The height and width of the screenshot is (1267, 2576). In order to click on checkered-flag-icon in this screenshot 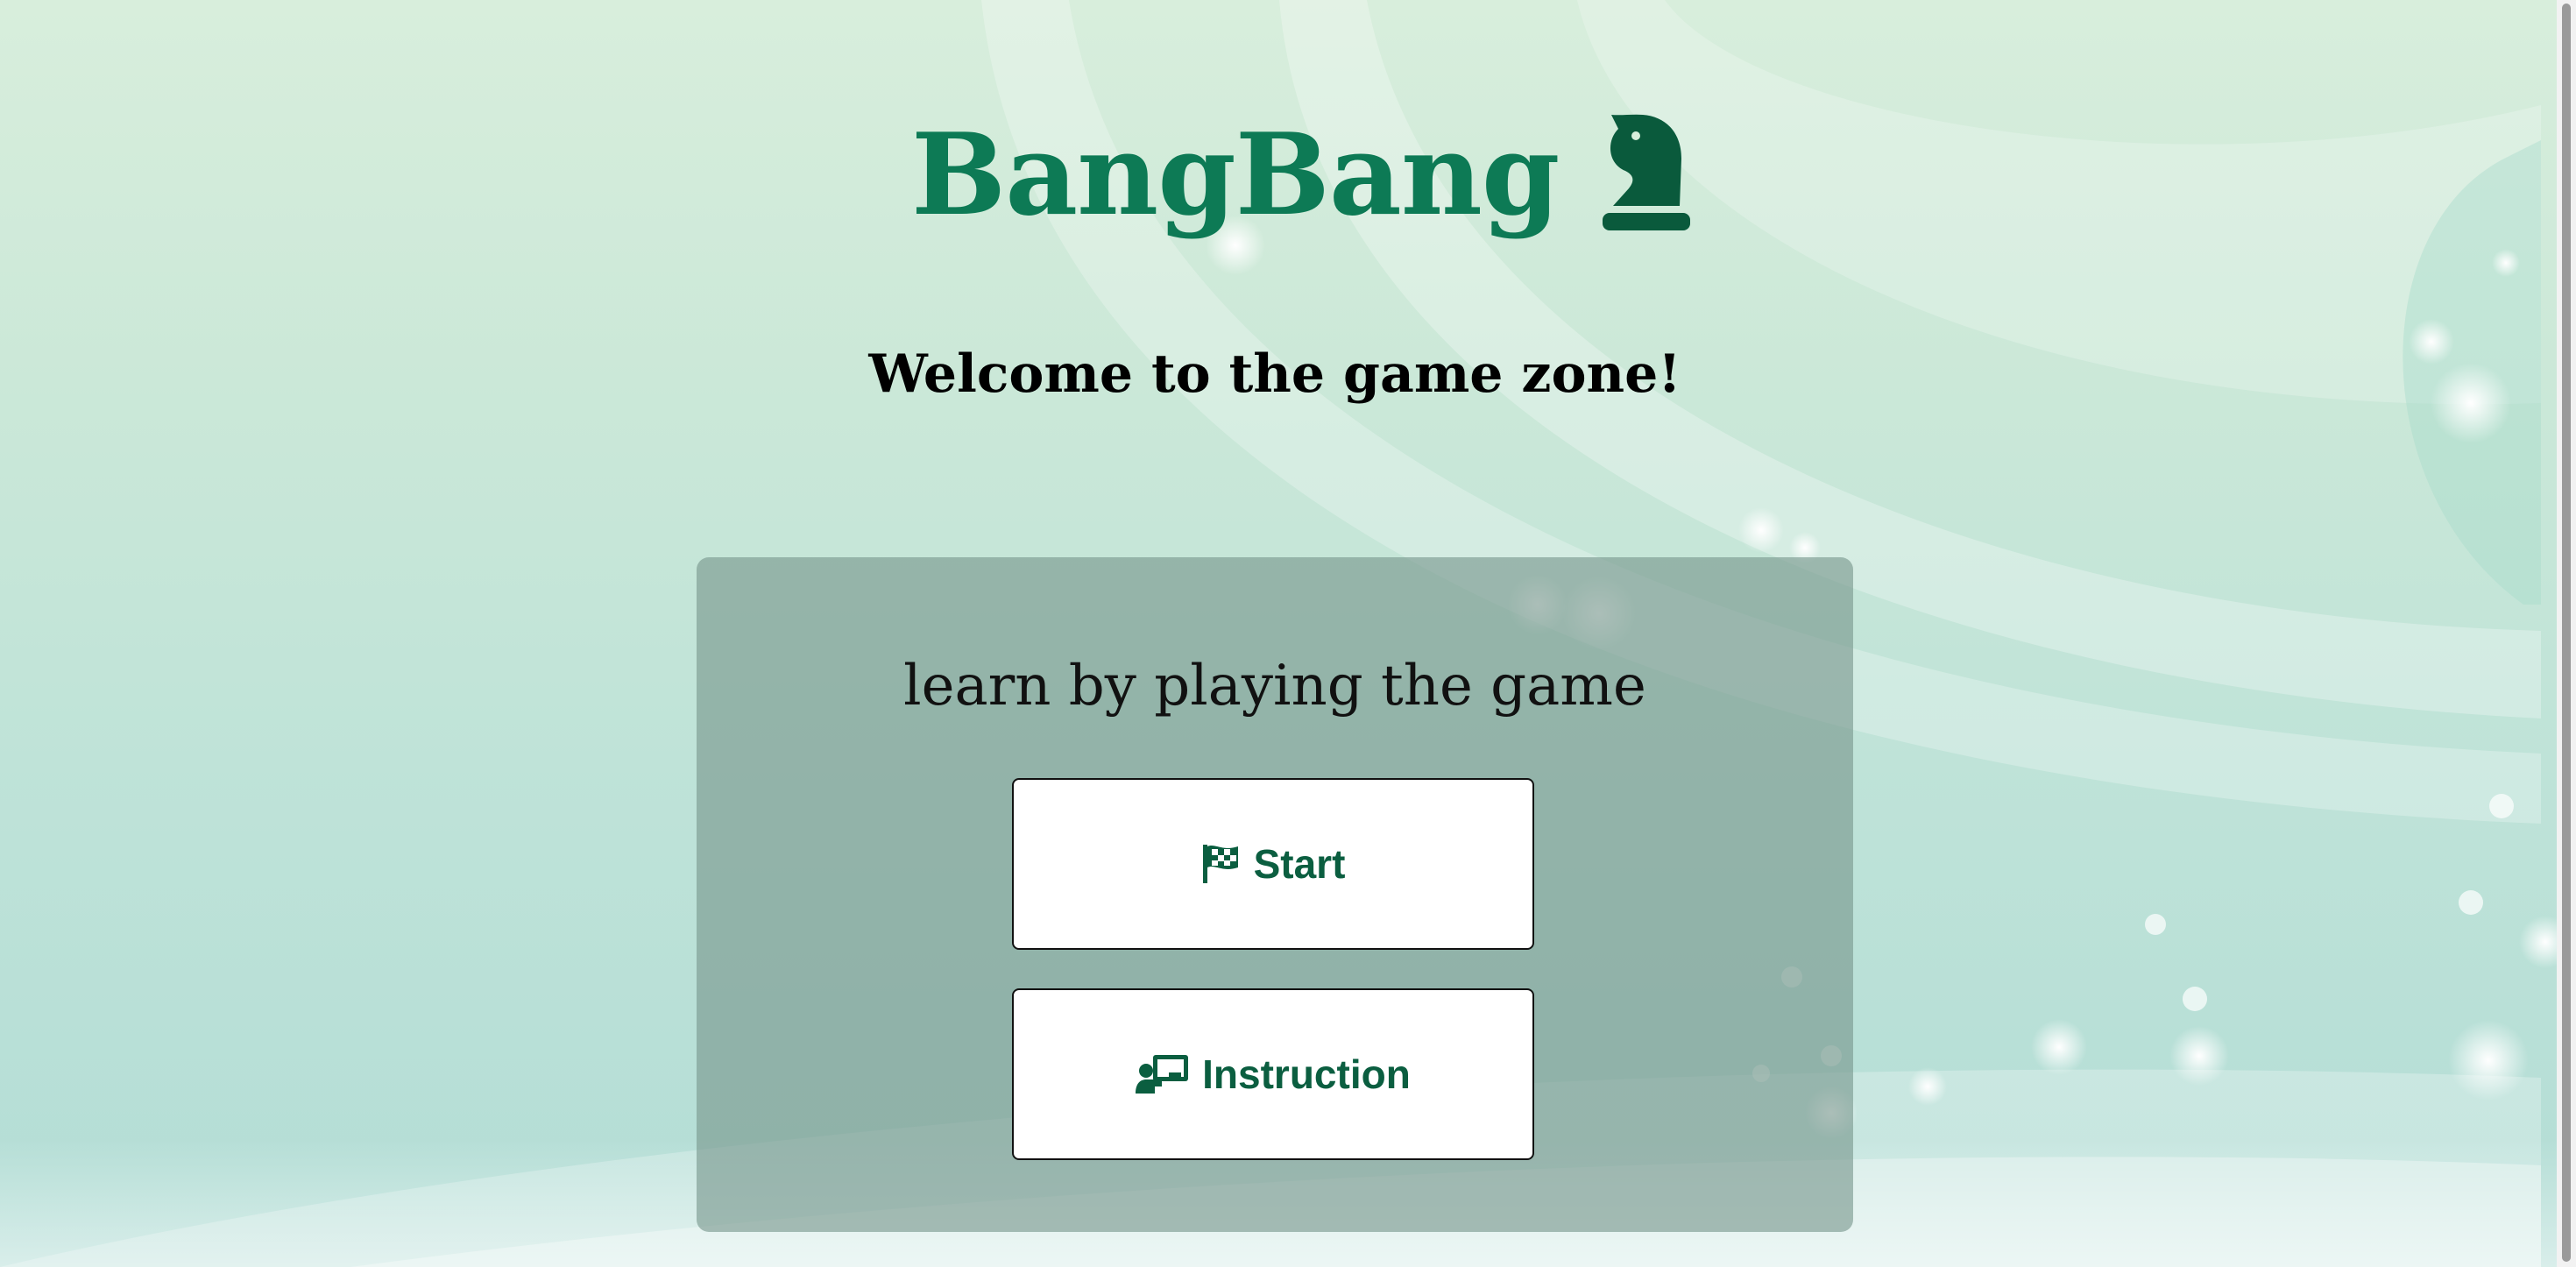, I will do `click(1220, 864)`.